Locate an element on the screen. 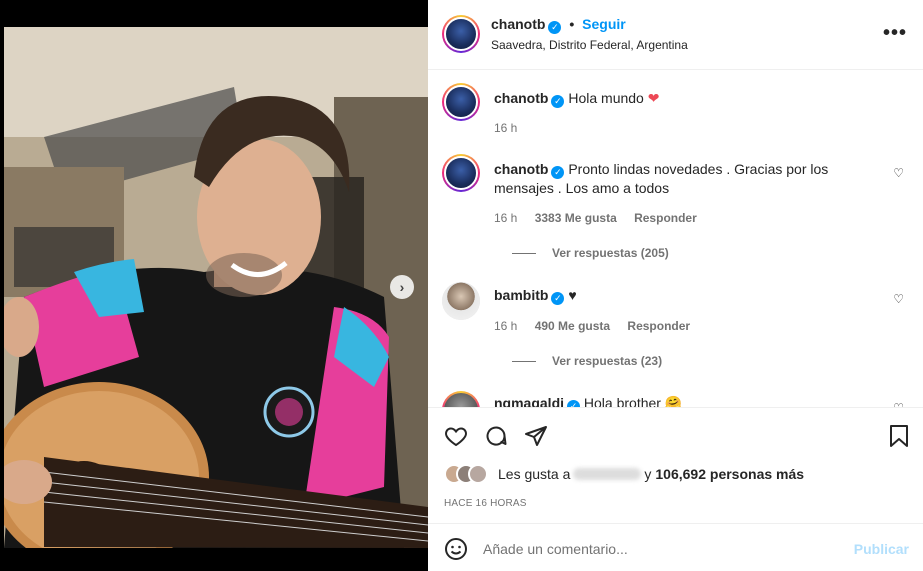  bookmark-icon is located at coordinates (899, 436).